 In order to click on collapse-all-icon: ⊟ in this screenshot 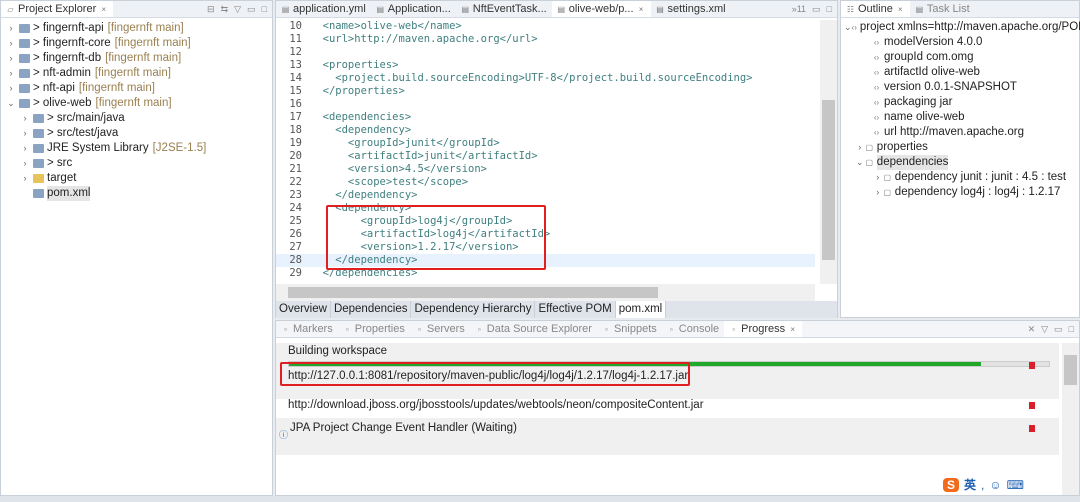, I will do `click(211, 9)`.